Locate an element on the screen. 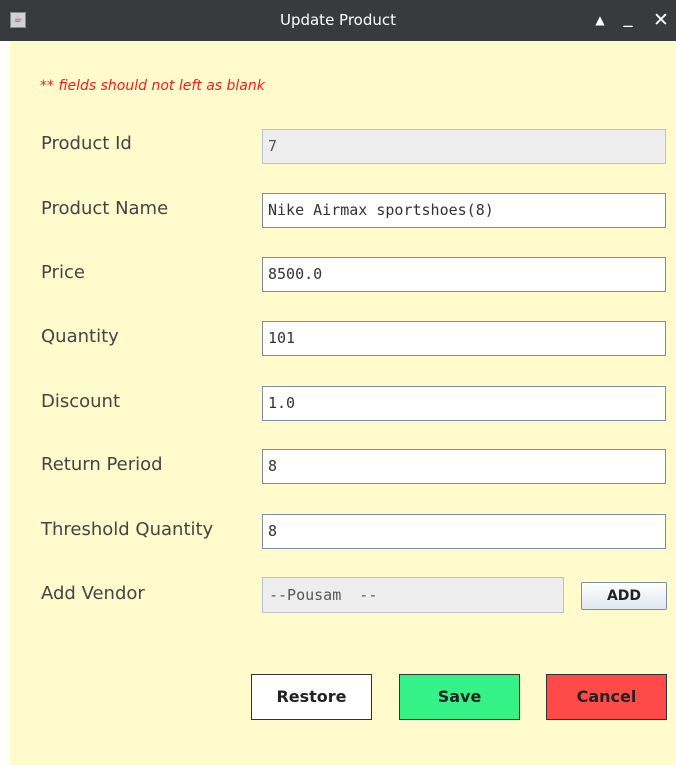 This screenshot has height=765, width=676. add-vendor-button: ADD is located at coordinates (624, 596).